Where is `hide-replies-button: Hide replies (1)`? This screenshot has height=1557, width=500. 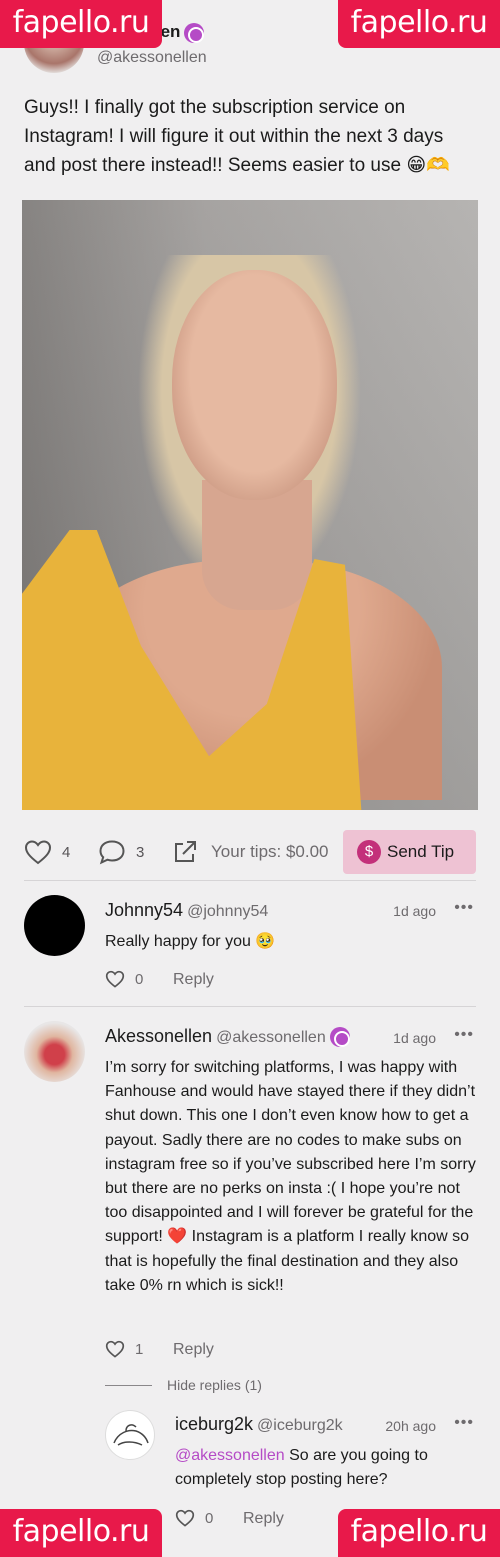
hide-replies-button: Hide replies (1) is located at coordinates (214, 1385).